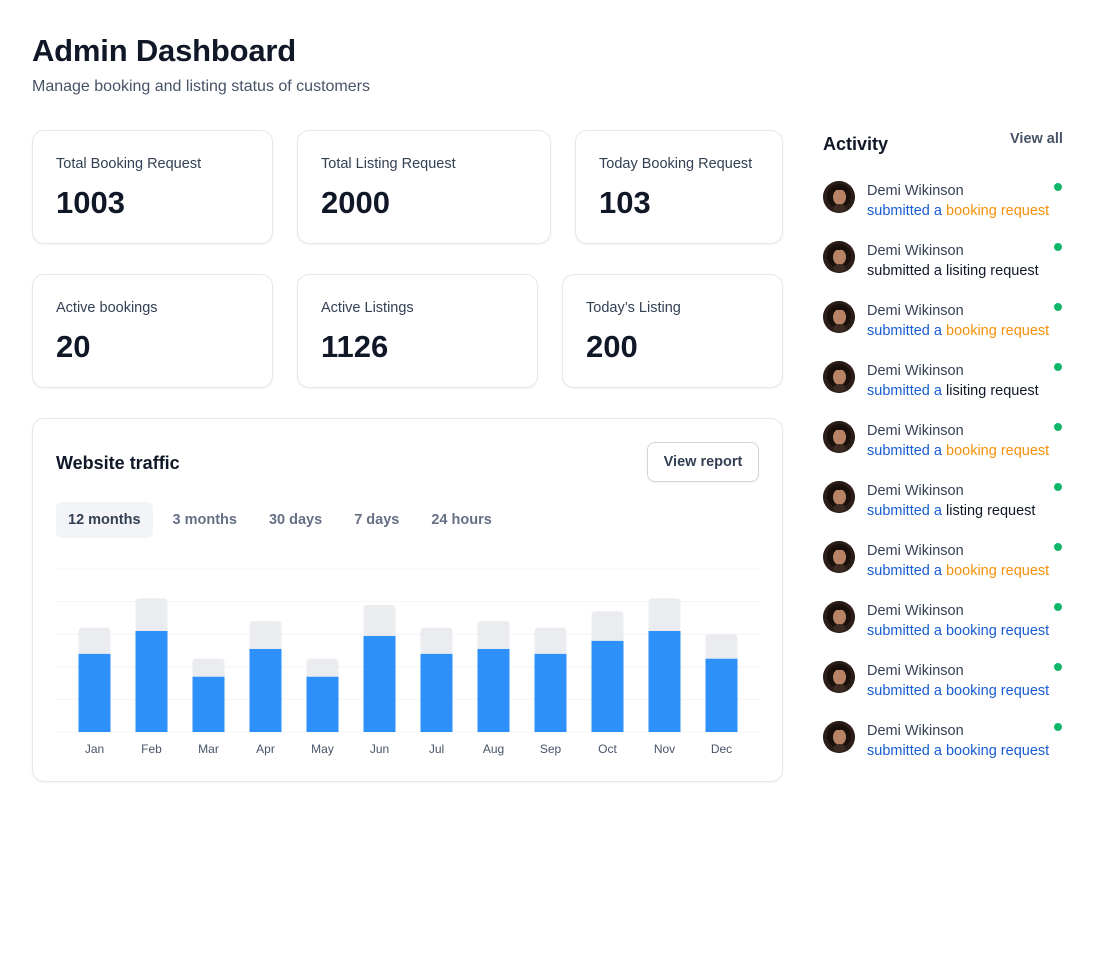  What do you see at coordinates (672, 331) in the screenshot?
I see `stat-card-todays-listing: Today’s Listing 200` at bounding box center [672, 331].